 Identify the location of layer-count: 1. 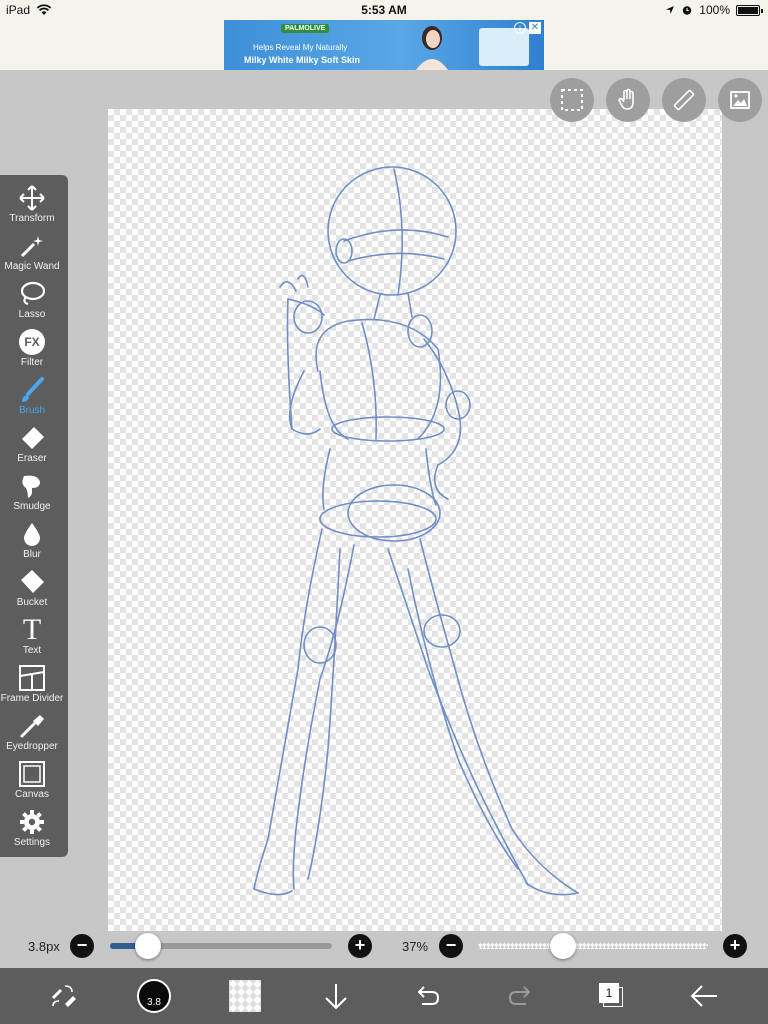
(609, 993).